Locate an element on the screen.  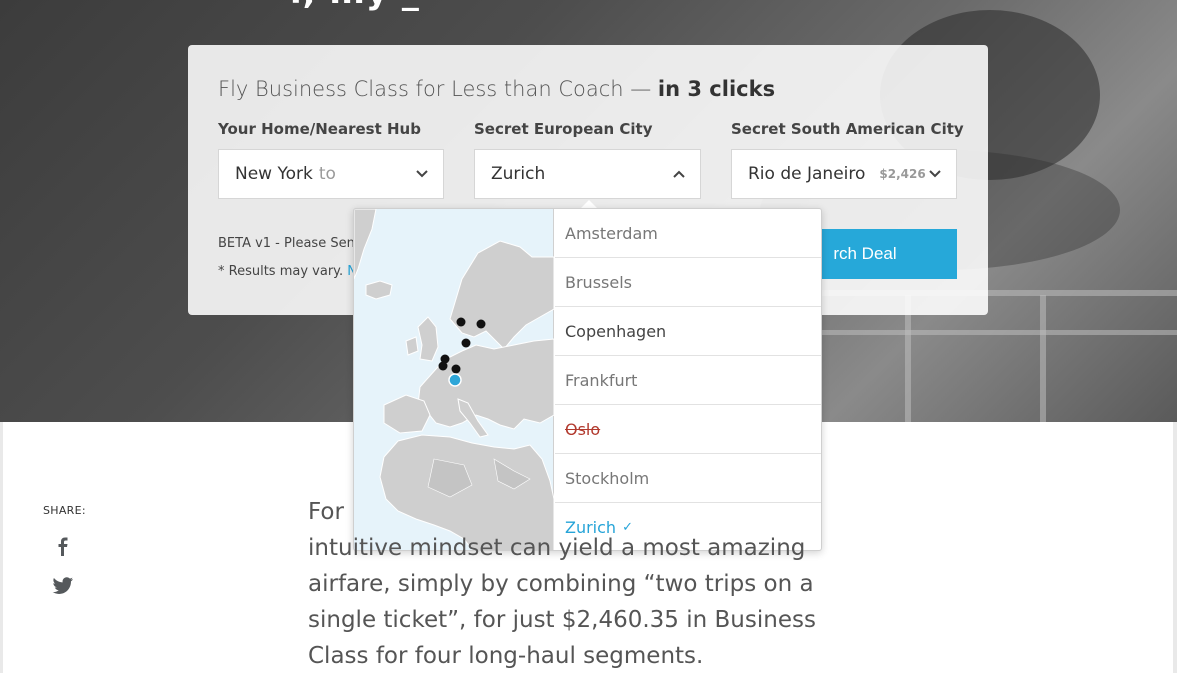
headline-text: Fly Business Class for Less than Coach — is located at coordinates (435, 89).